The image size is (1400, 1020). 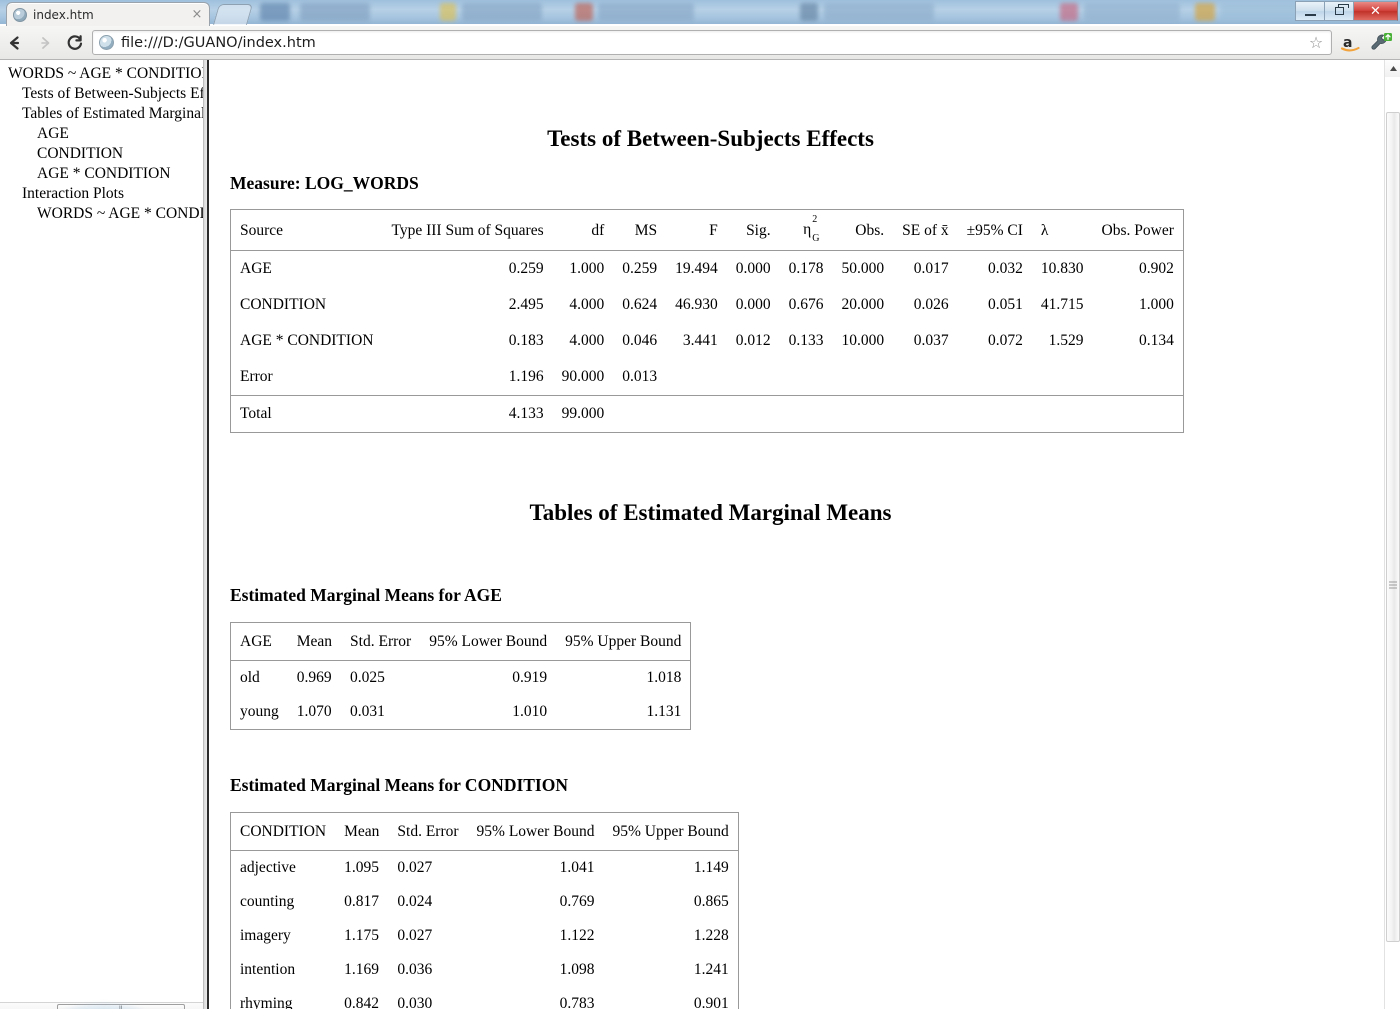 I want to click on back-arrow-icon, so click(x=14, y=42).